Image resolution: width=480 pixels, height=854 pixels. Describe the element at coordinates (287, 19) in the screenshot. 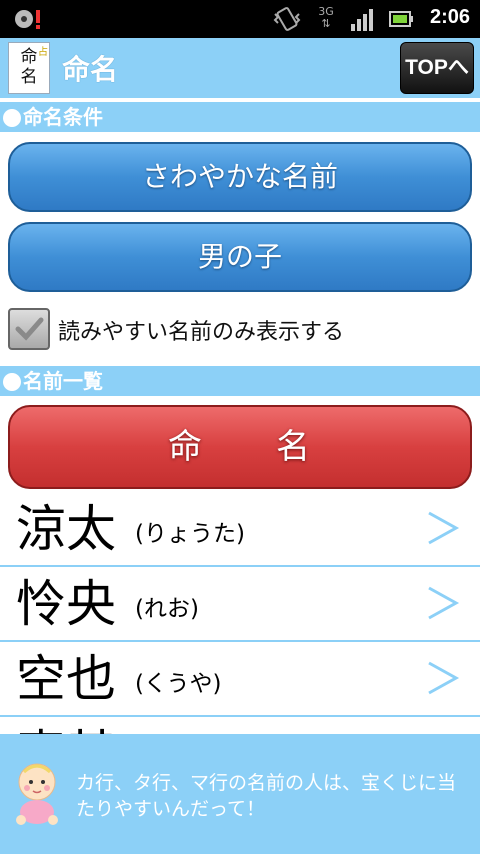

I see `vibrate-icon` at that location.